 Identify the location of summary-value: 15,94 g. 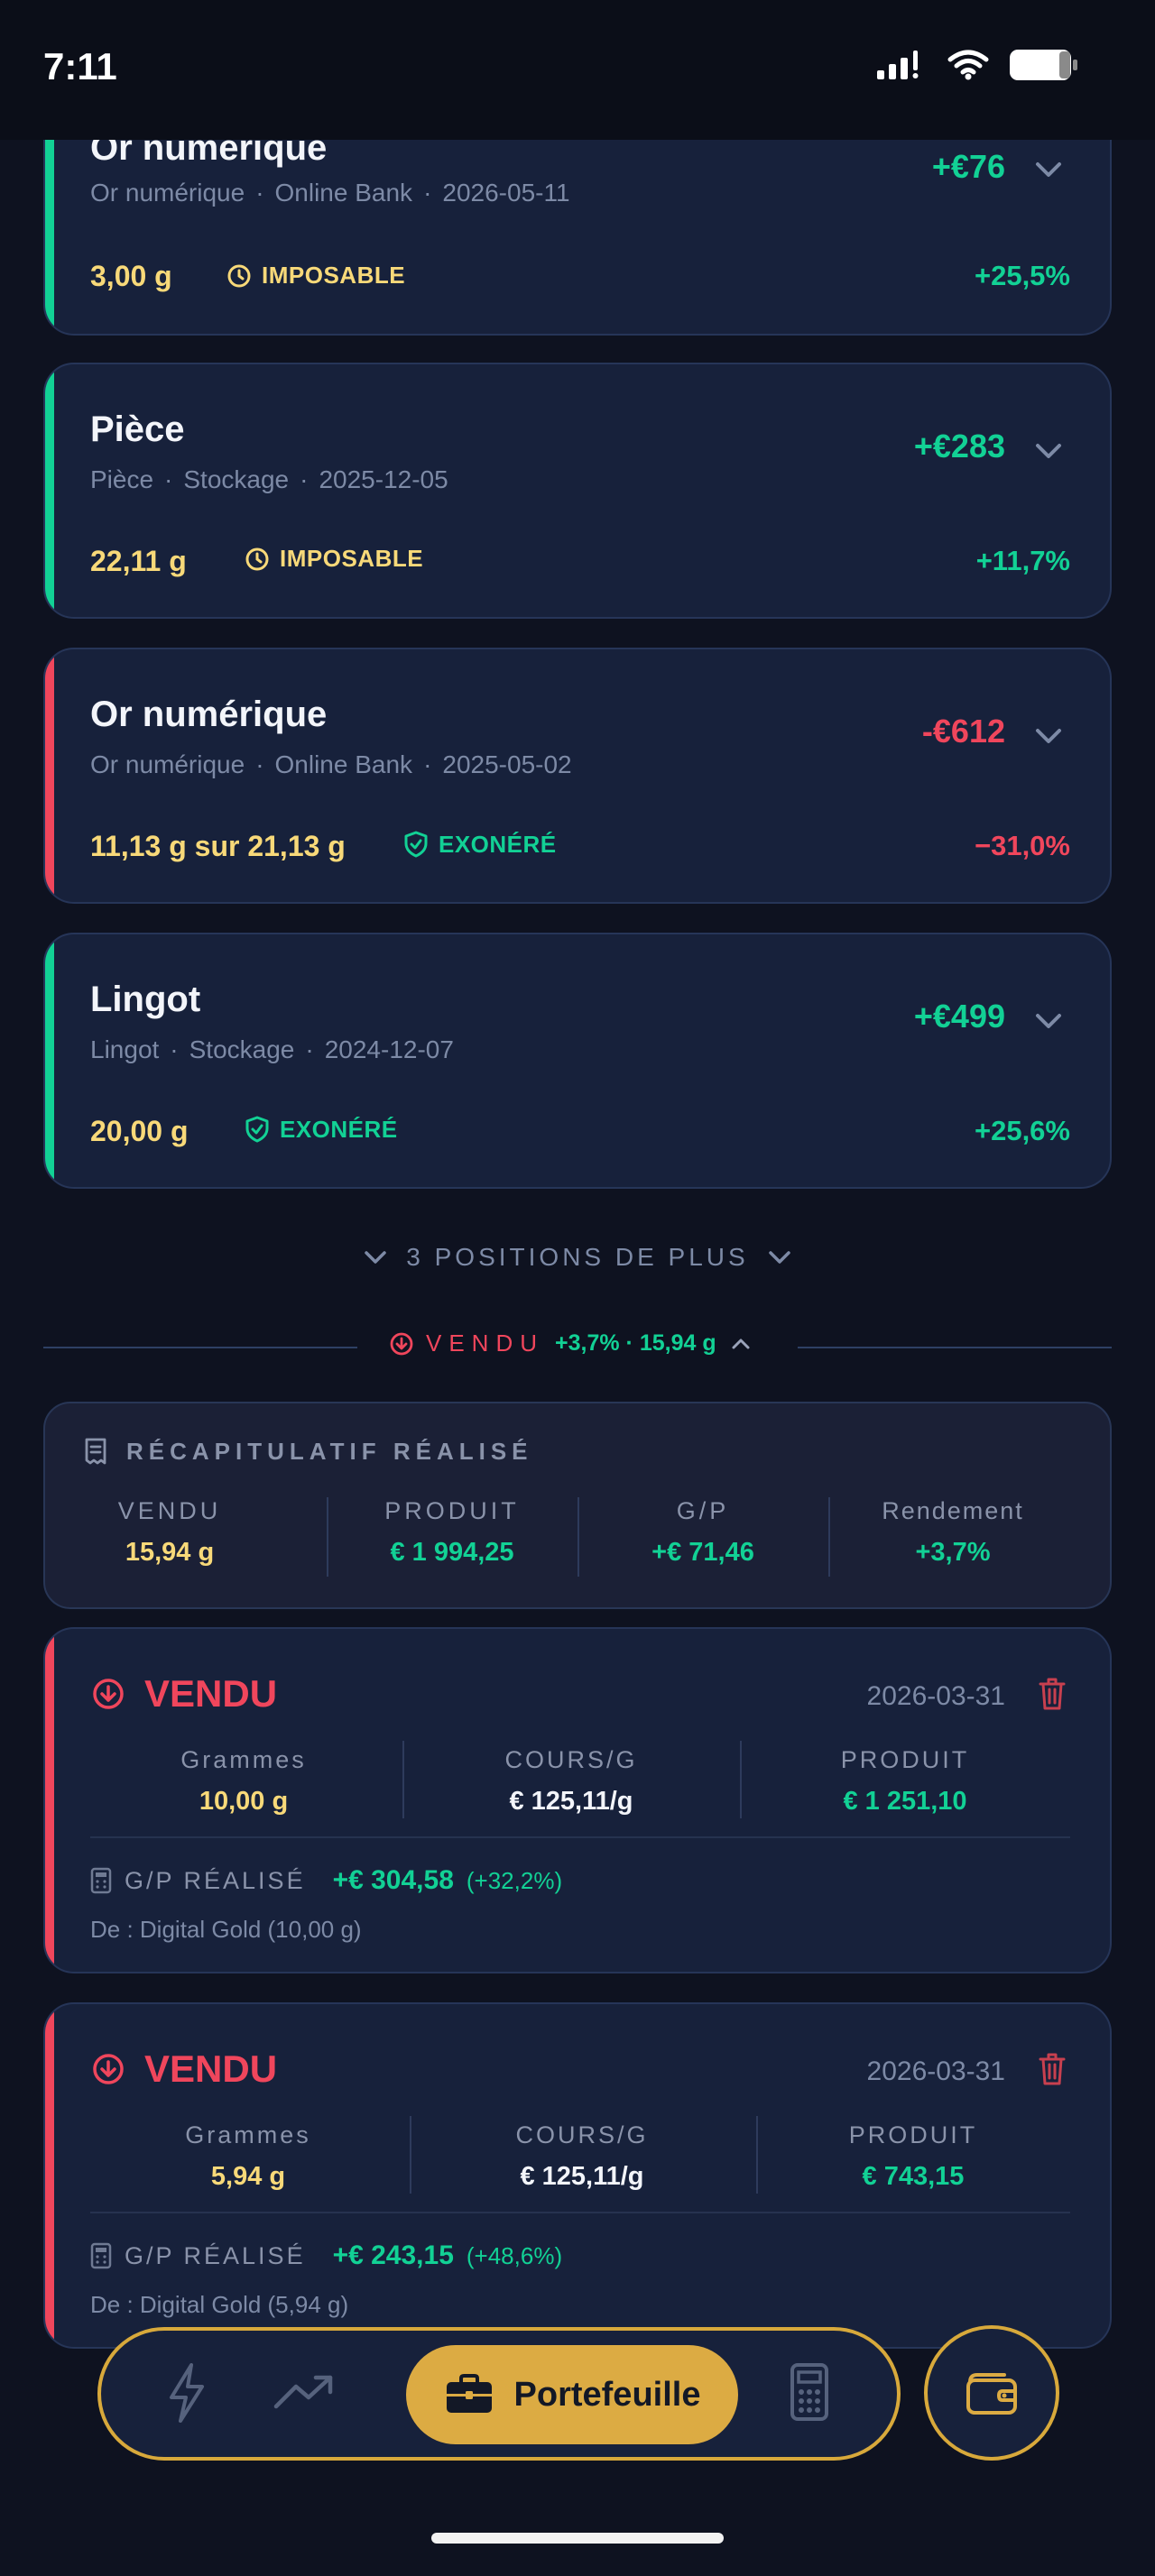
(170, 1552).